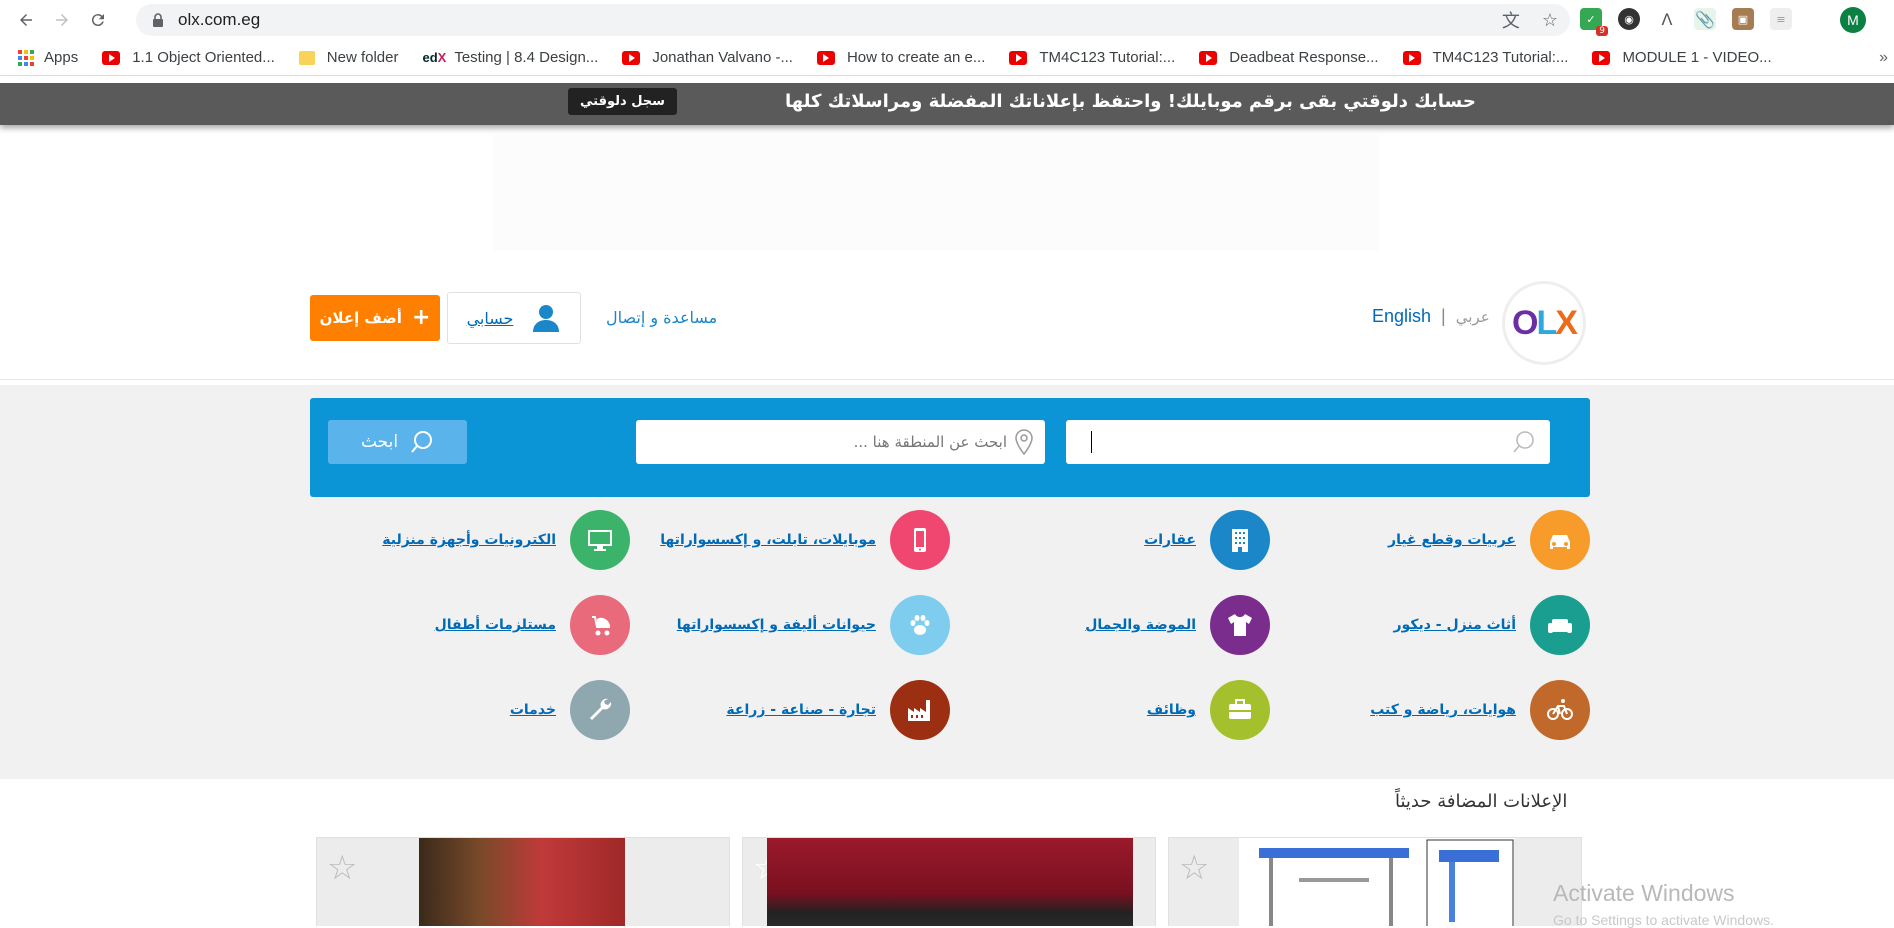 Image resolution: width=1894 pixels, height=928 pixels. I want to click on register-now-button: سجل دلوقتي, so click(622, 101).